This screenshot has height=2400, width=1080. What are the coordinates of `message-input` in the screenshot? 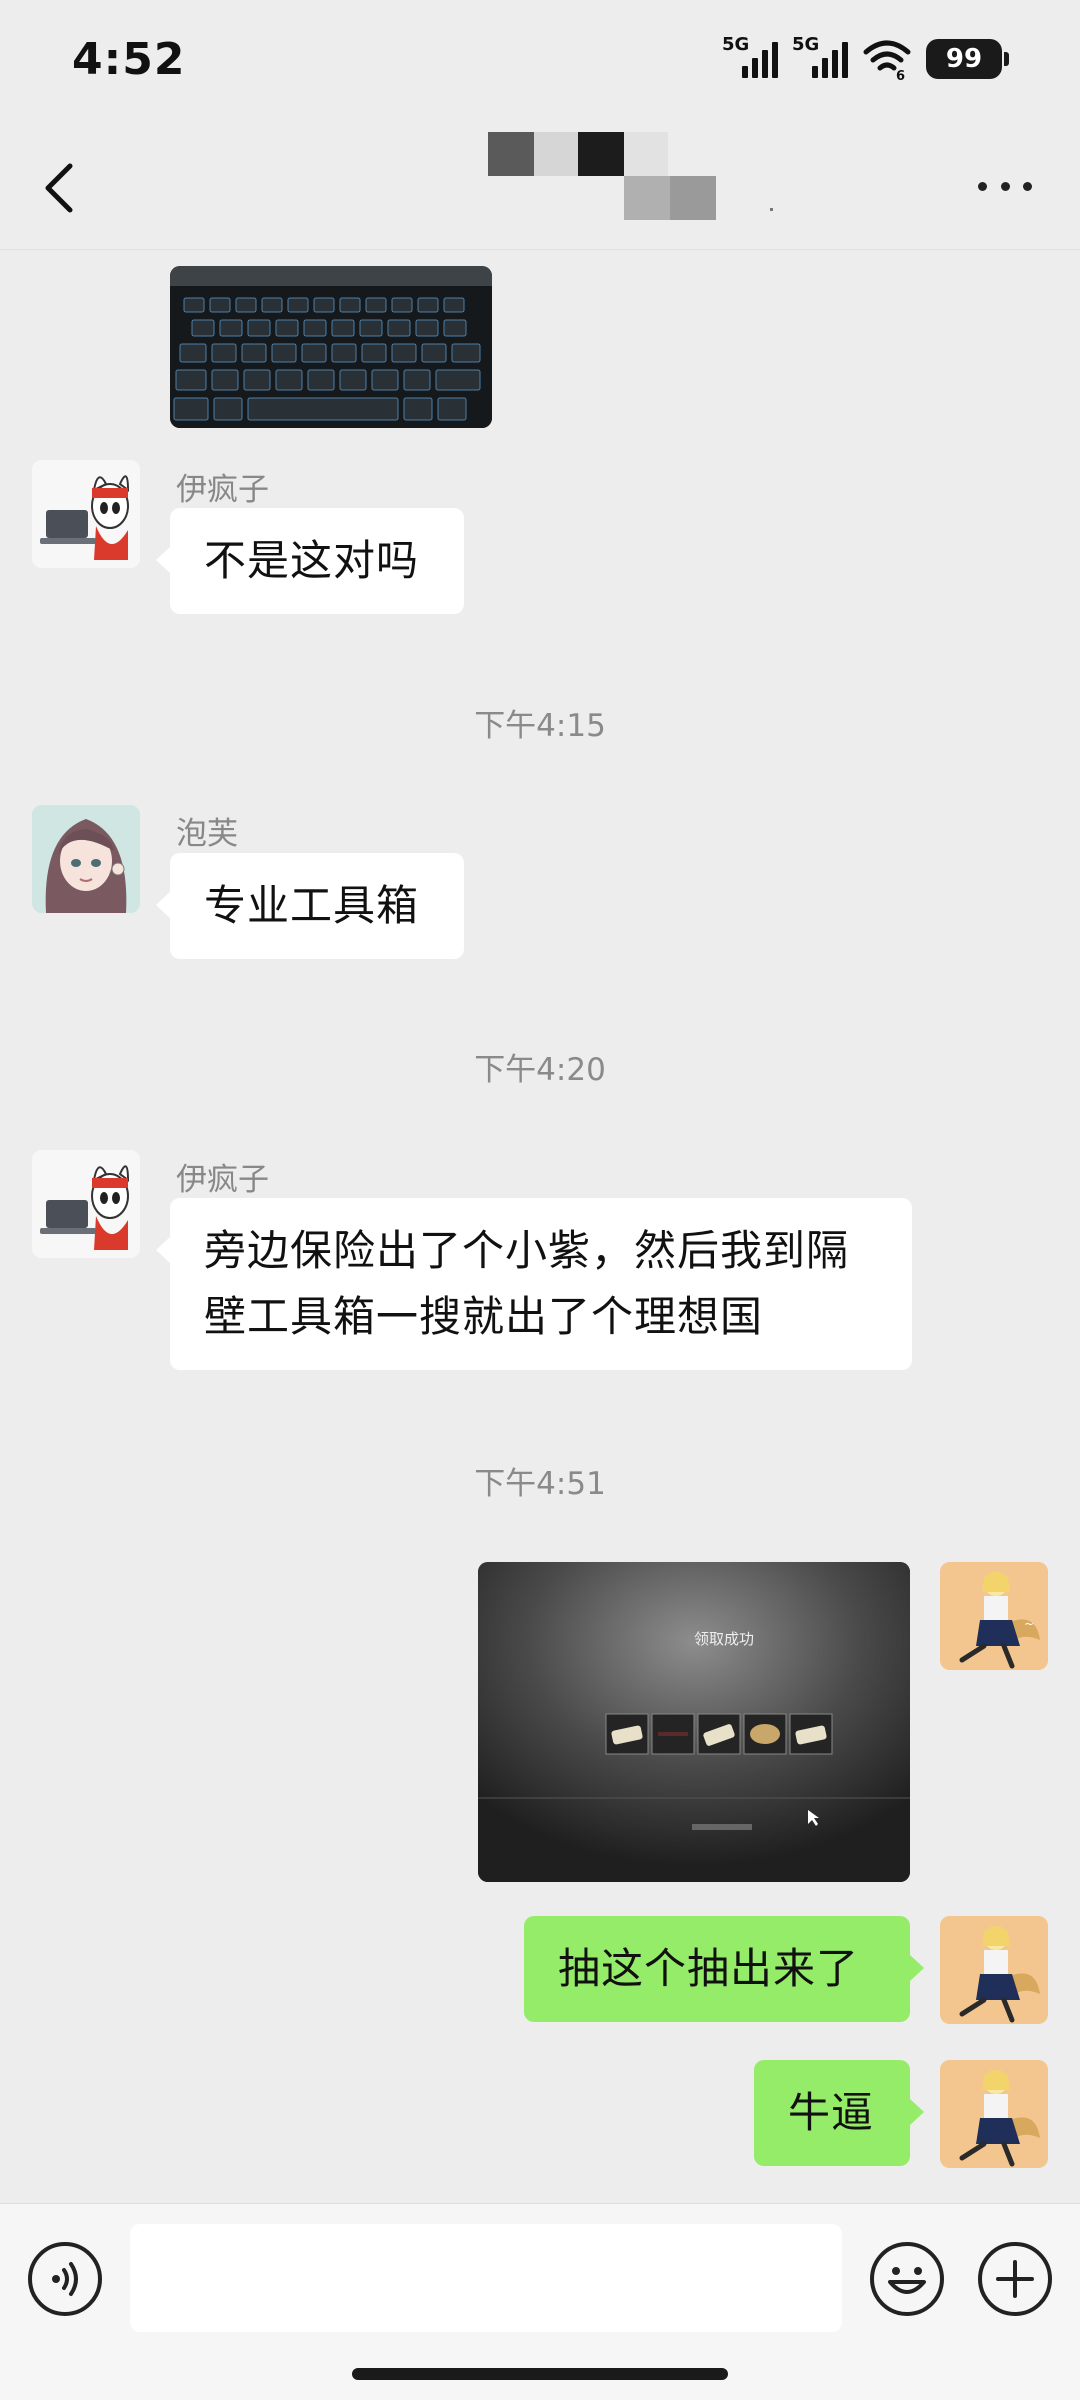 It's located at (486, 2278).